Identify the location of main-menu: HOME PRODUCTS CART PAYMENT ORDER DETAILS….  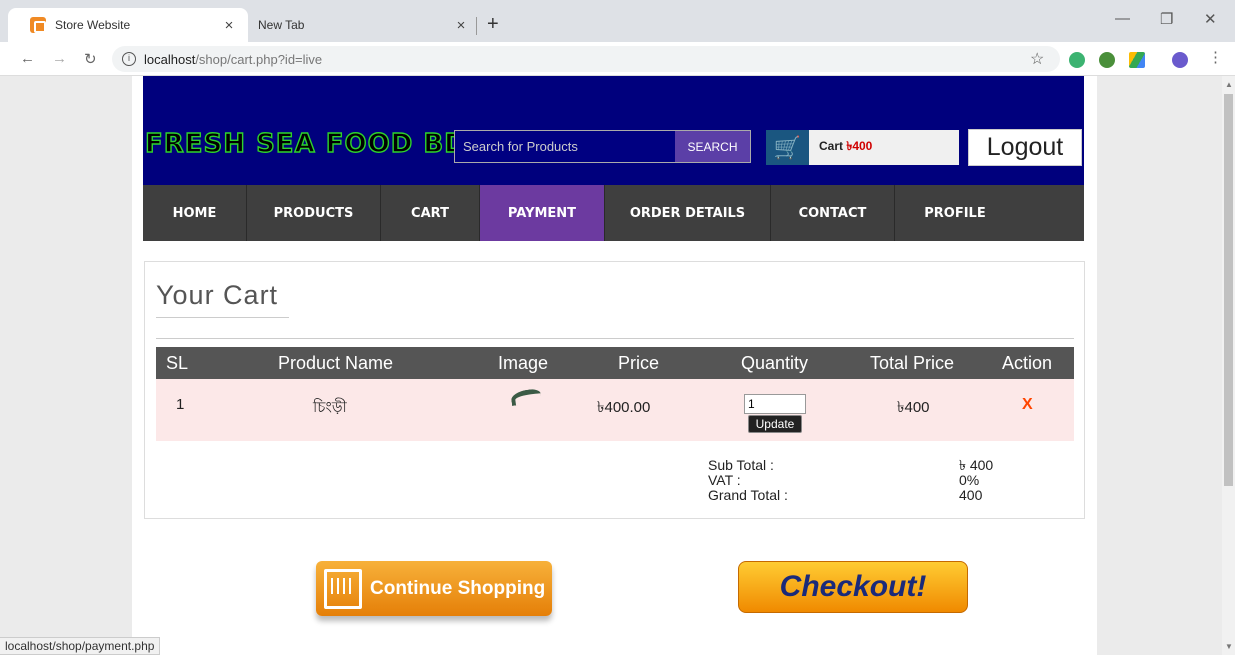
(613, 213).